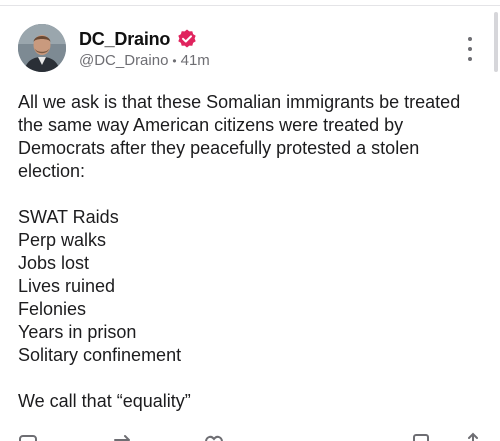  I want to click on avatar-image, so click(42, 48).